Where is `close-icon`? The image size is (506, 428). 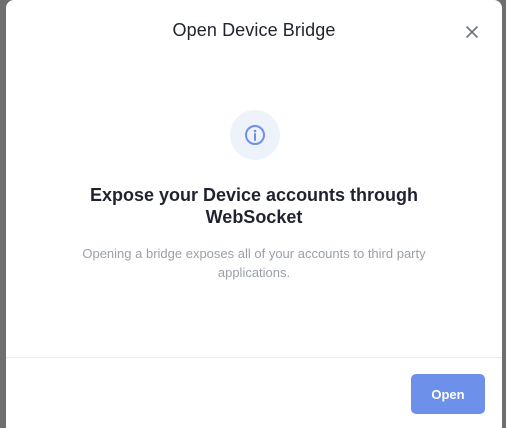 close-icon is located at coordinates (472, 32).